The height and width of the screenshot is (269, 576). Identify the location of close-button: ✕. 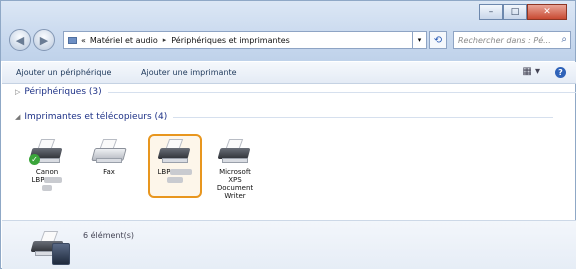
(547, 12).